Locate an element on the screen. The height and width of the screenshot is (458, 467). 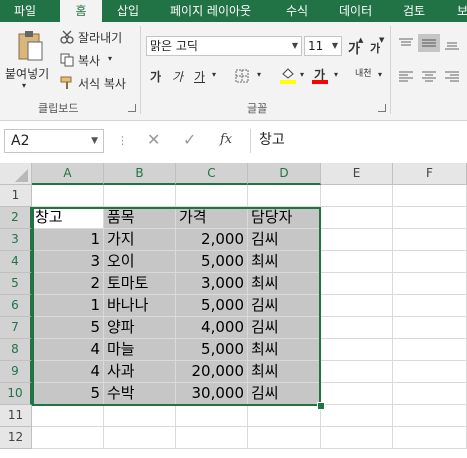
paste-button-label: 붙여넣기 is located at coordinates (27, 73).